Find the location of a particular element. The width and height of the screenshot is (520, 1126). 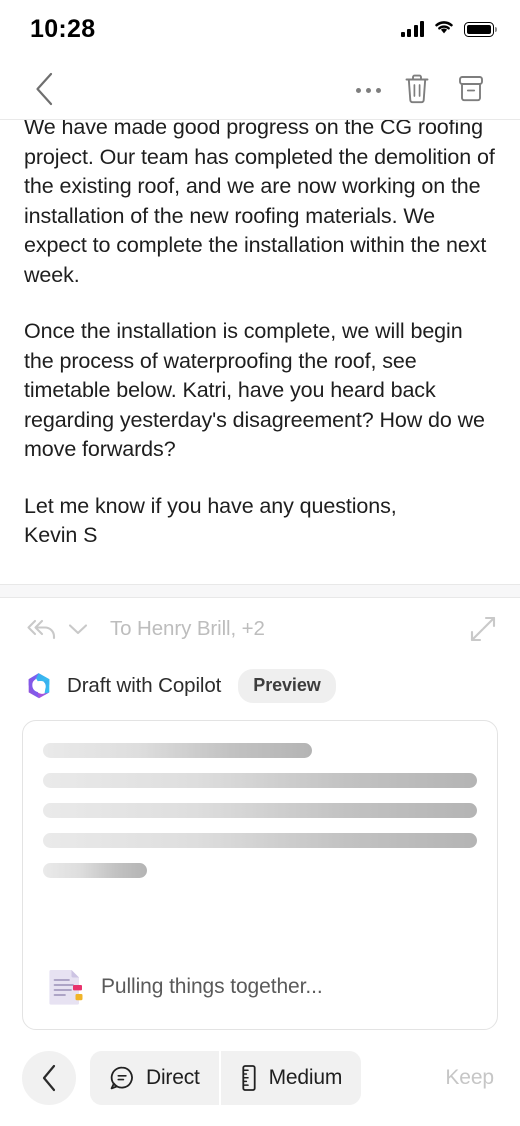

reply-all-button is located at coordinates (41, 629).